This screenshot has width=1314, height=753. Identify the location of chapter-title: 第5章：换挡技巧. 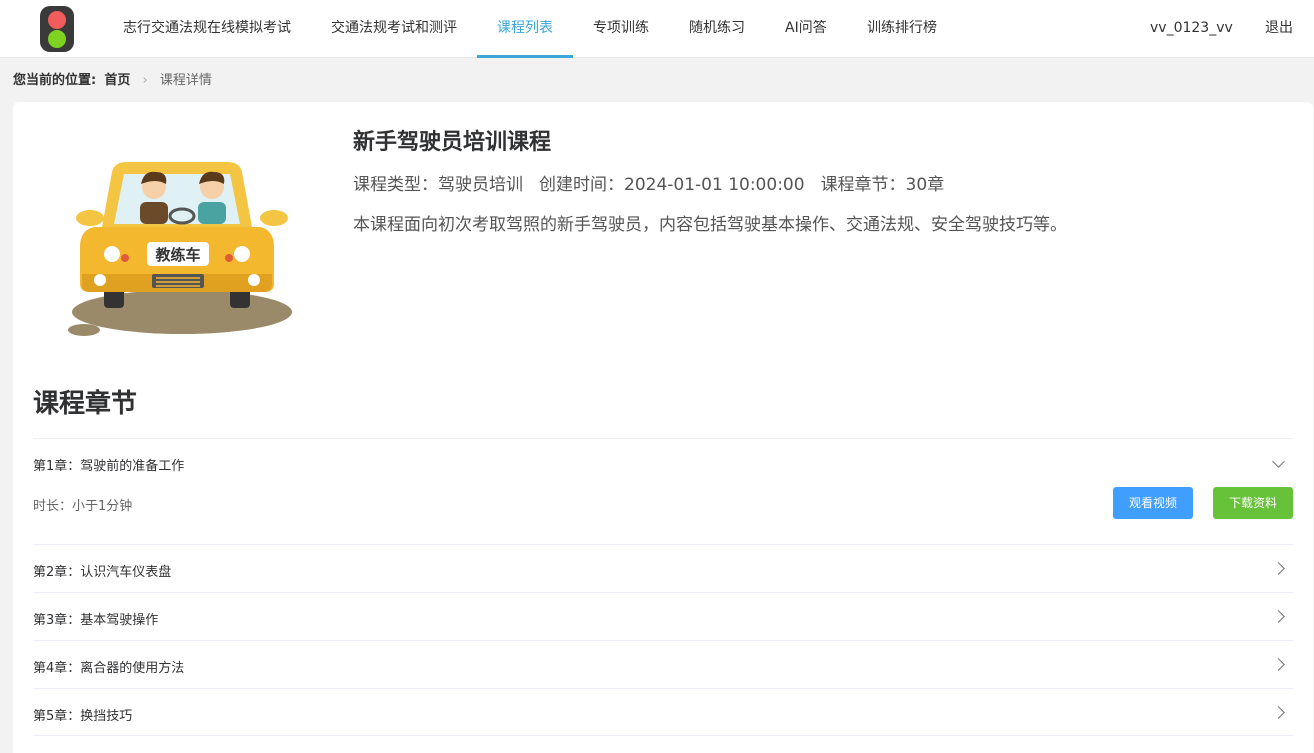
(82, 714).